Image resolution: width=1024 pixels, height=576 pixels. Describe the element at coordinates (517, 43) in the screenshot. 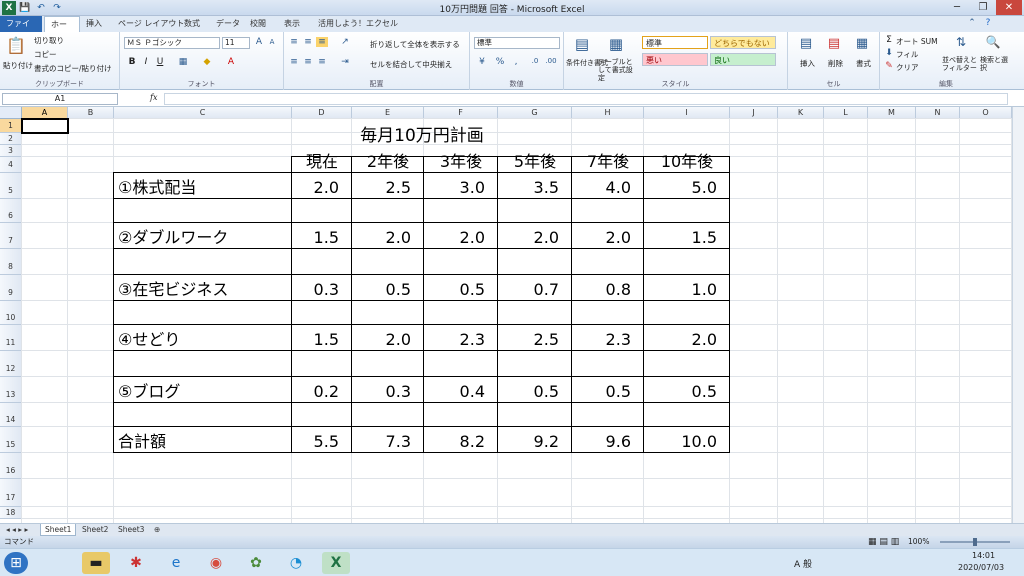

I see `number-format-select: 標準` at that location.